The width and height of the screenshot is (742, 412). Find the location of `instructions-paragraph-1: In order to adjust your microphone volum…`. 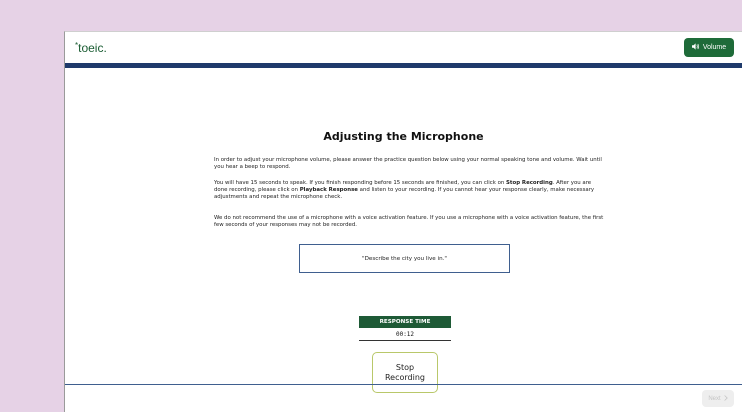

instructions-paragraph-1: In order to adjust your microphone volum… is located at coordinates (408, 164).